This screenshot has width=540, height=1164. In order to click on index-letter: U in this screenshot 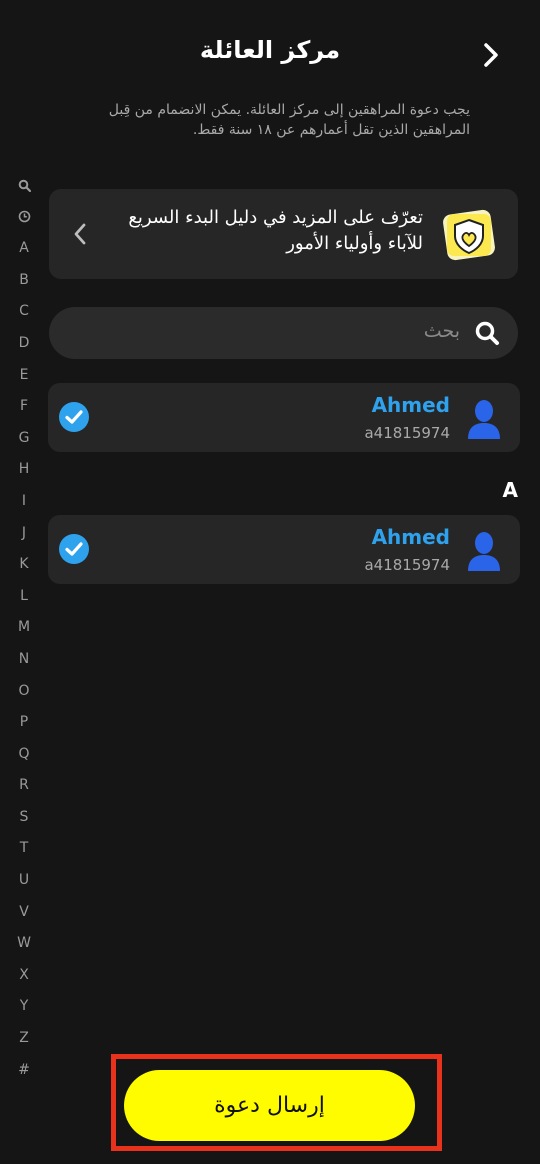, I will do `click(24, 881)`.